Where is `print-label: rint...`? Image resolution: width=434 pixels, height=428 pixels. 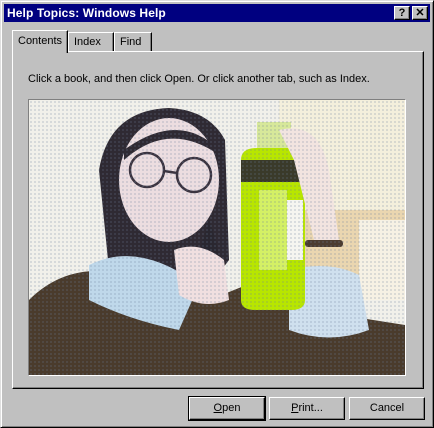
print-label: rint... is located at coordinates (310, 408).